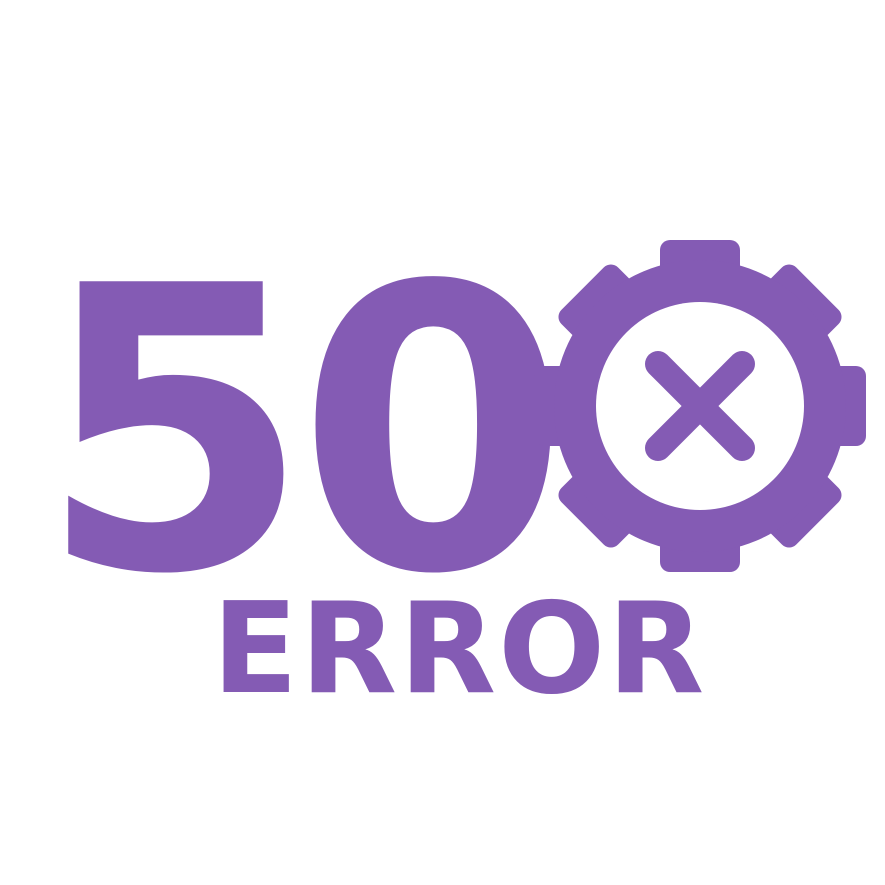  I want to click on error-word-text: ERROR, so click(459, 648).